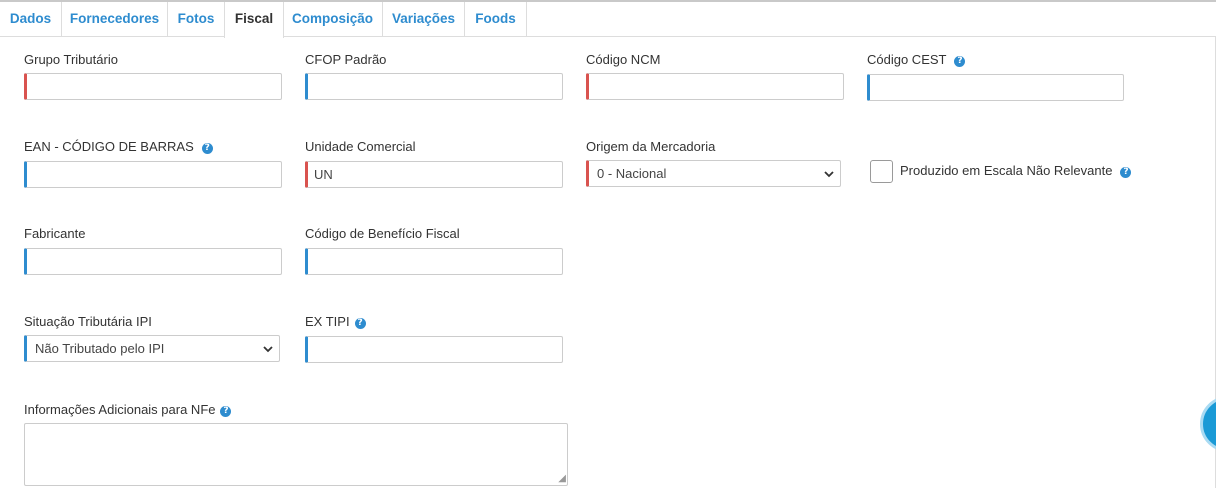  What do you see at coordinates (715, 86) in the screenshot?
I see `codigo-ncm-input` at bounding box center [715, 86].